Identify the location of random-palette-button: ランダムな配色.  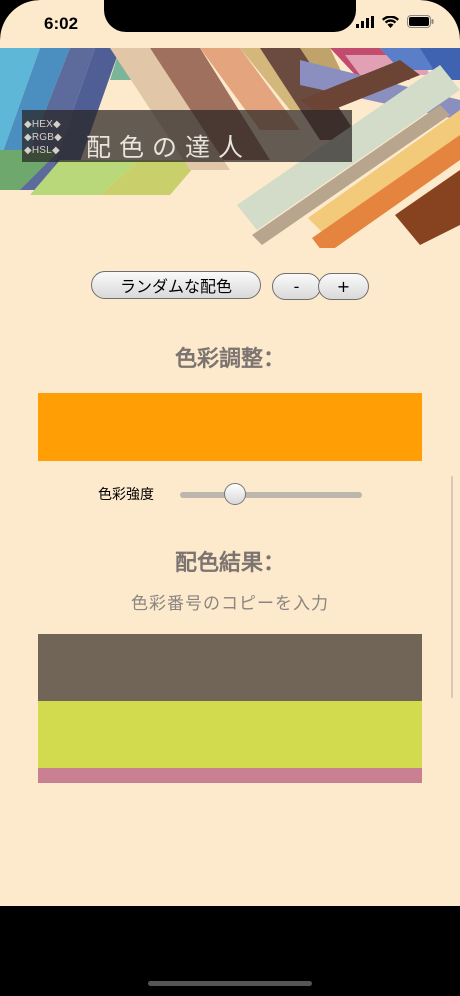
(176, 285).